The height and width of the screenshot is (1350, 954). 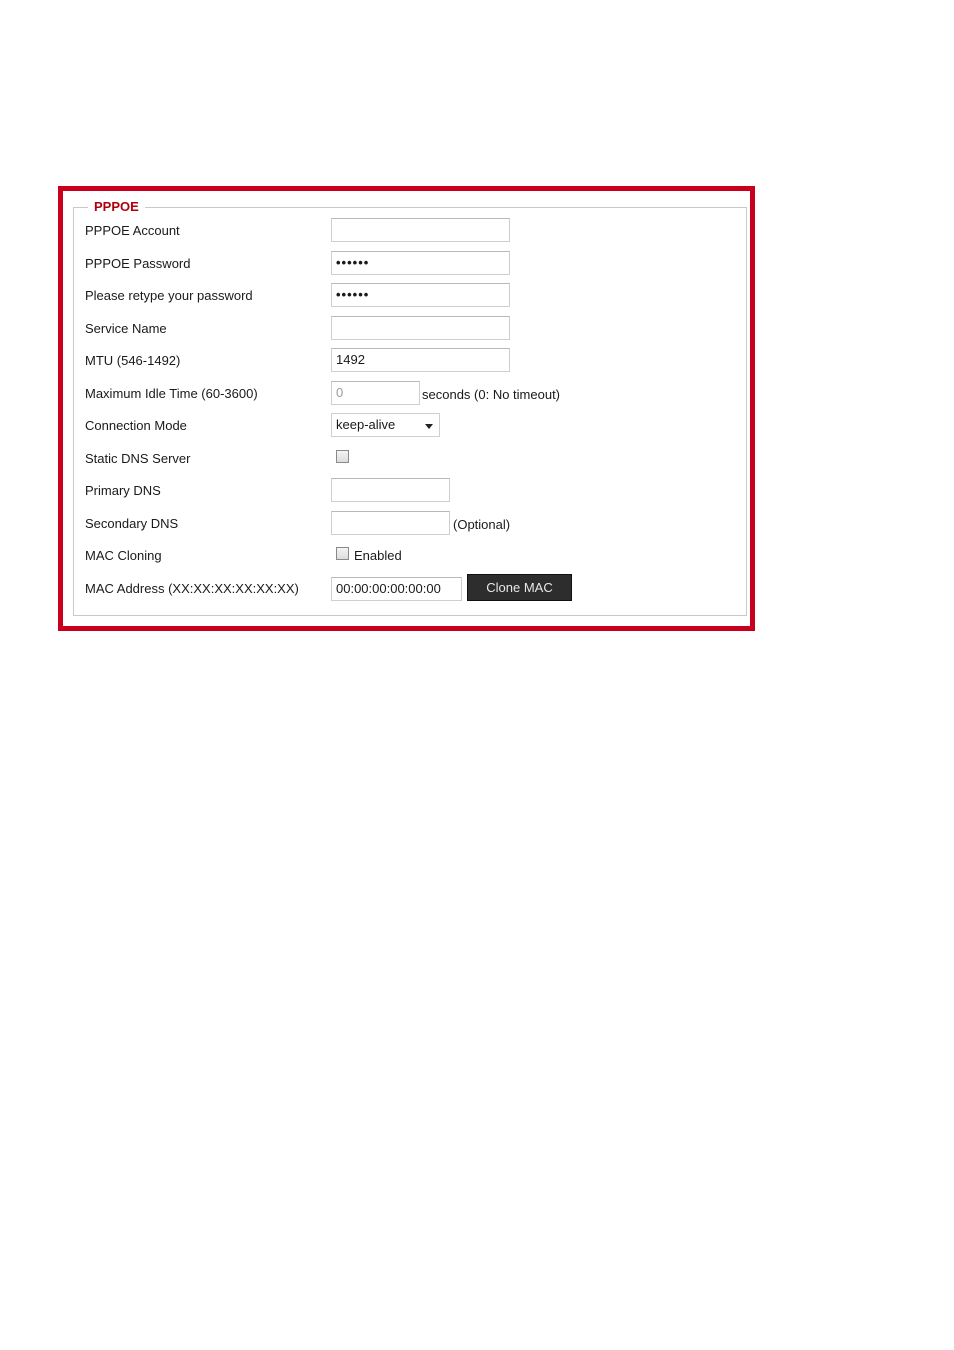 I want to click on row-pppoe-account: PPPOE Account, so click(x=410, y=231).